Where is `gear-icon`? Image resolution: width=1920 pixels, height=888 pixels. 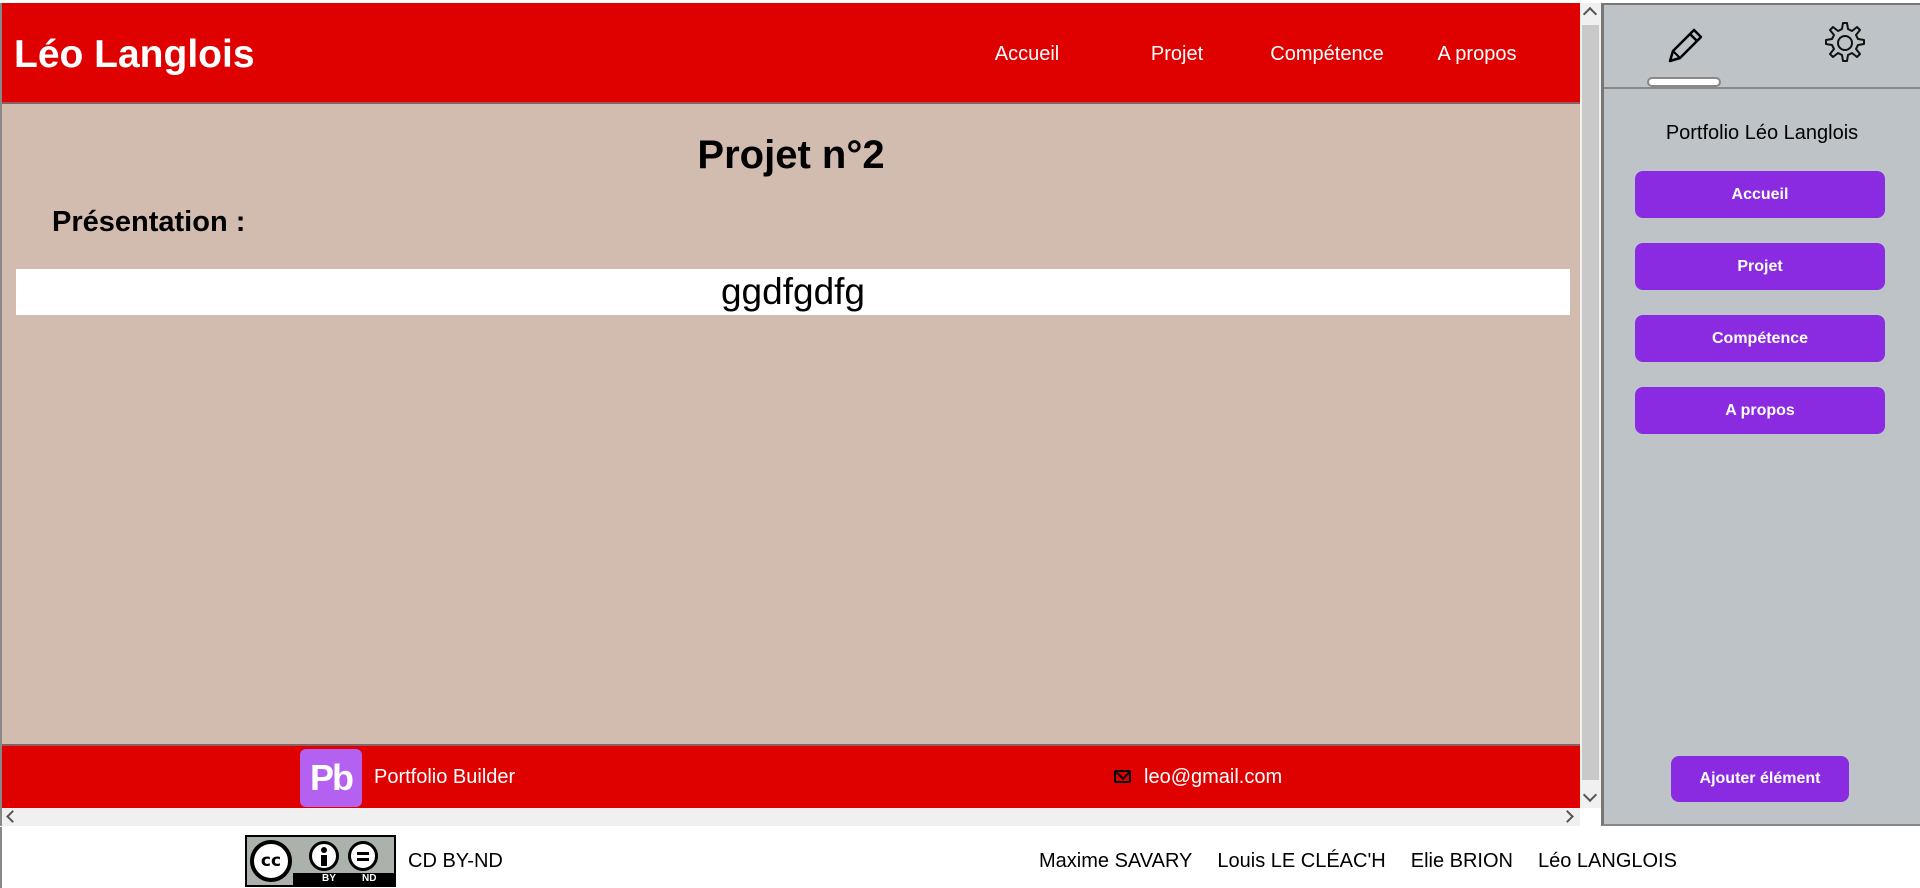
gear-icon is located at coordinates (1845, 43).